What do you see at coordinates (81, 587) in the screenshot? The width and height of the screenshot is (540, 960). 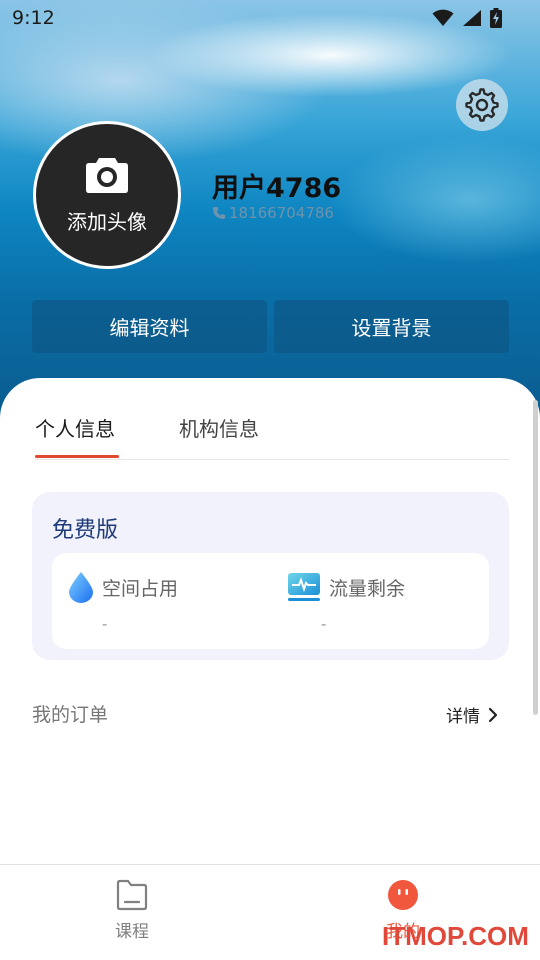 I see `drop-icon` at bounding box center [81, 587].